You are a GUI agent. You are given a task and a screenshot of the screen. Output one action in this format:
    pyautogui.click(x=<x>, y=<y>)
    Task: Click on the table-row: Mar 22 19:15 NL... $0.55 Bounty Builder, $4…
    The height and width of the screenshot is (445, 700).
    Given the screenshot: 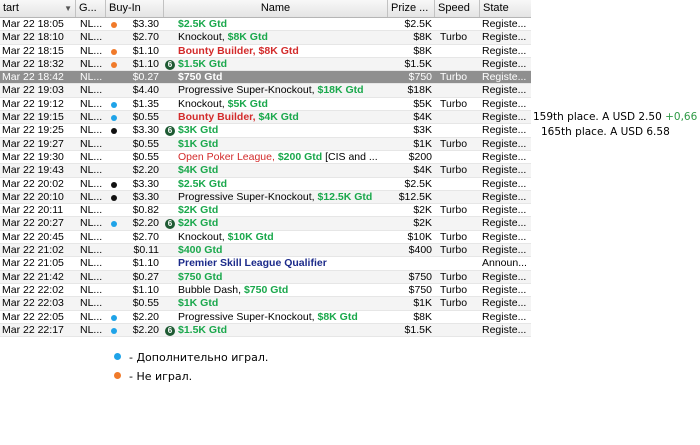 What is the action you would take?
    pyautogui.click(x=265, y=118)
    